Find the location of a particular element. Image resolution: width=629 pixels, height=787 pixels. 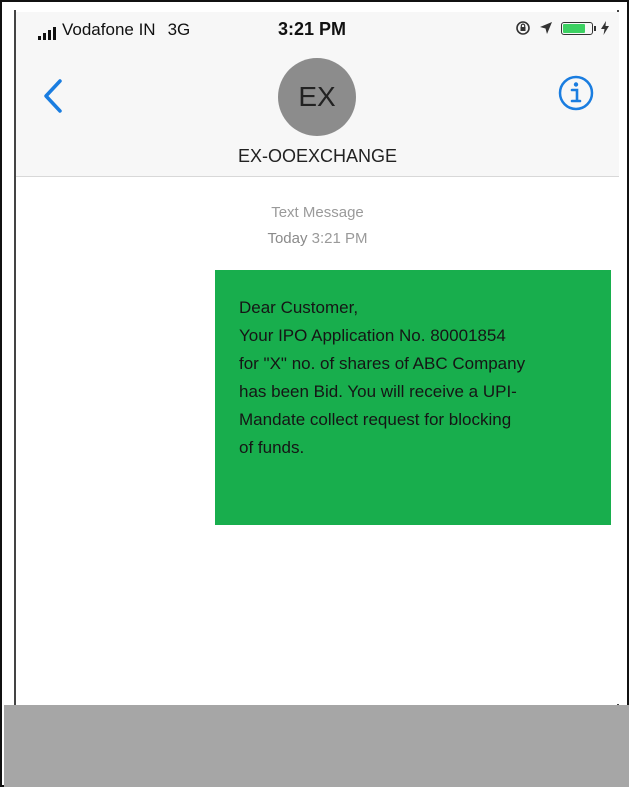

message-timestamp: Today 3:21 PM is located at coordinates (317, 238).